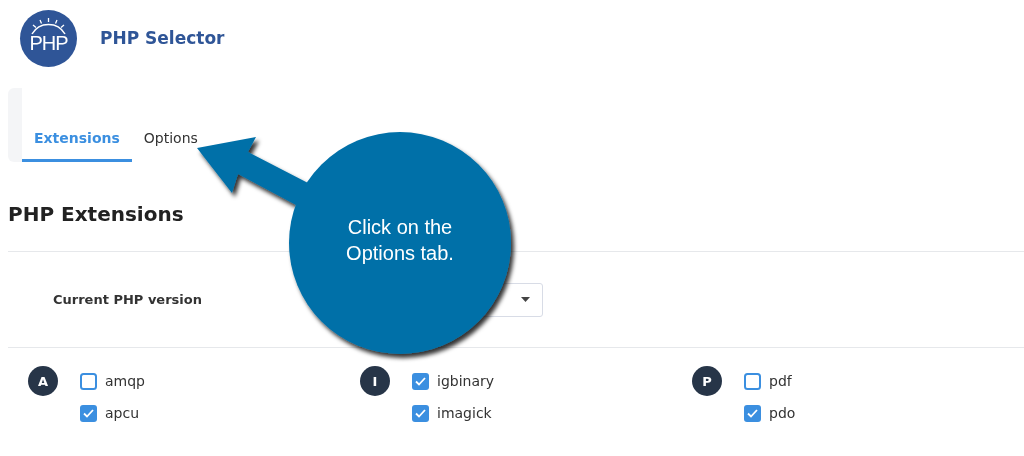 The image size is (1024, 456). What do you see at coordinates (525, 299) in the screenshot?
I see `caret-icon` at bounding box center [525, 299].